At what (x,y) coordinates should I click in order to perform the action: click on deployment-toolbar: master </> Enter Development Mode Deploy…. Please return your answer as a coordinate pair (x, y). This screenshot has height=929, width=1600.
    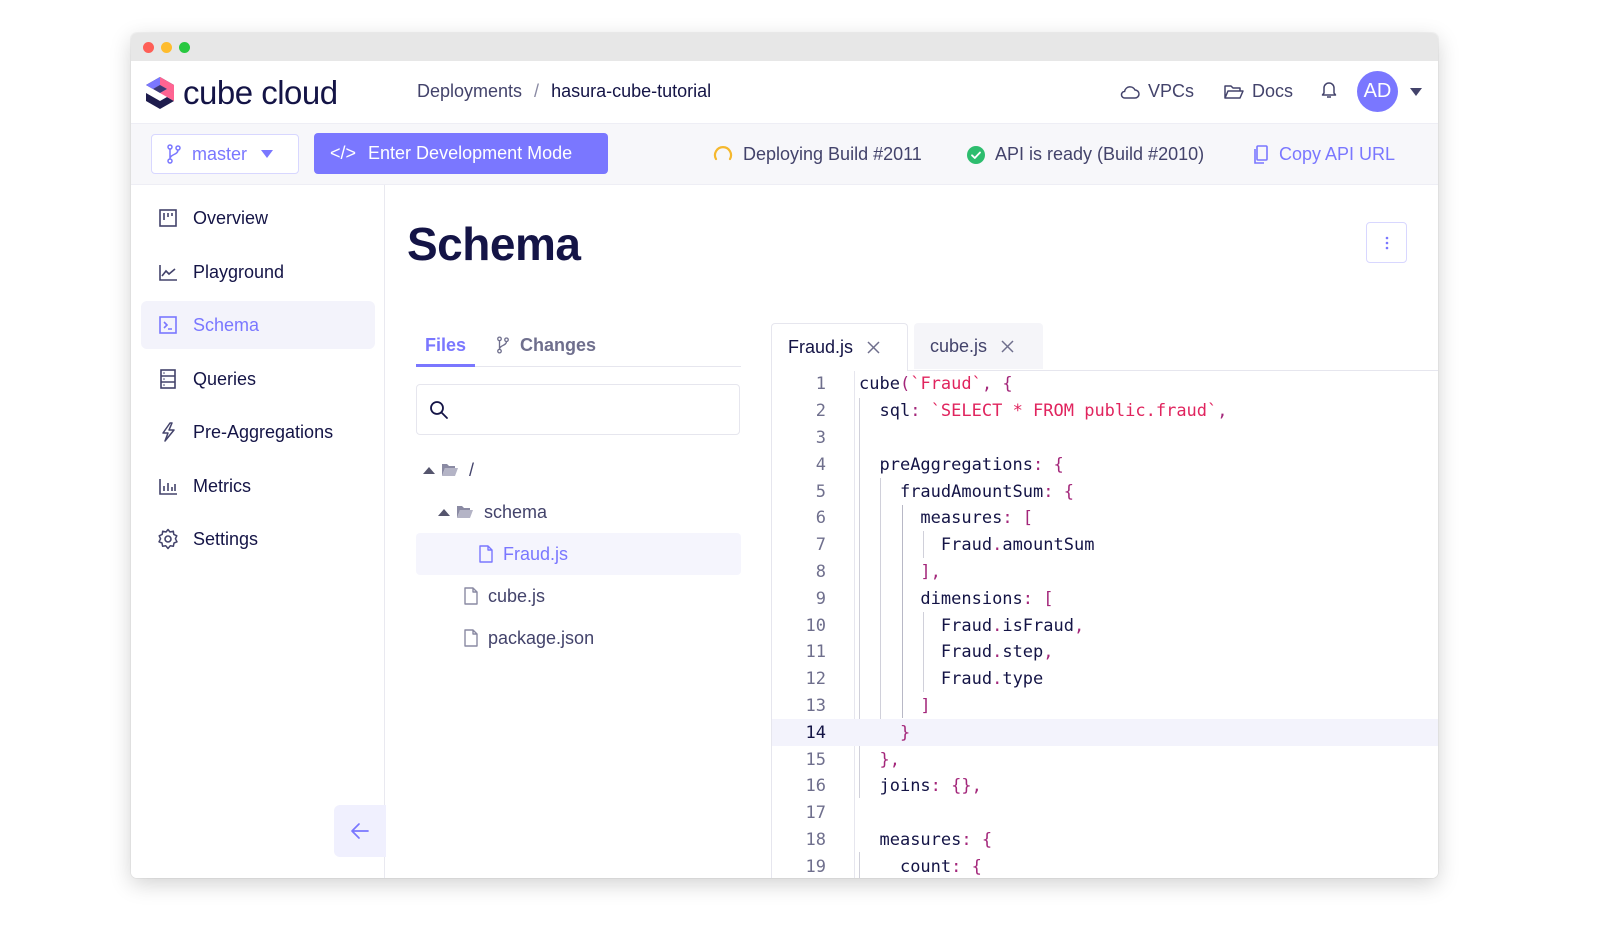
    Looking at the image, I should click on (784, 154).